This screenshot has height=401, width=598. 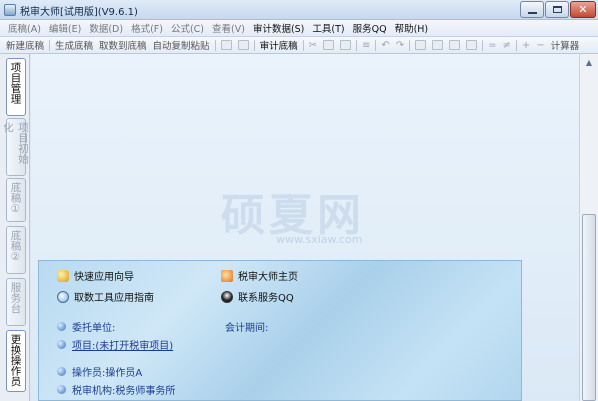 I want to click on watermark-url: www.sxiaw.com, so click(x=319, y=239).